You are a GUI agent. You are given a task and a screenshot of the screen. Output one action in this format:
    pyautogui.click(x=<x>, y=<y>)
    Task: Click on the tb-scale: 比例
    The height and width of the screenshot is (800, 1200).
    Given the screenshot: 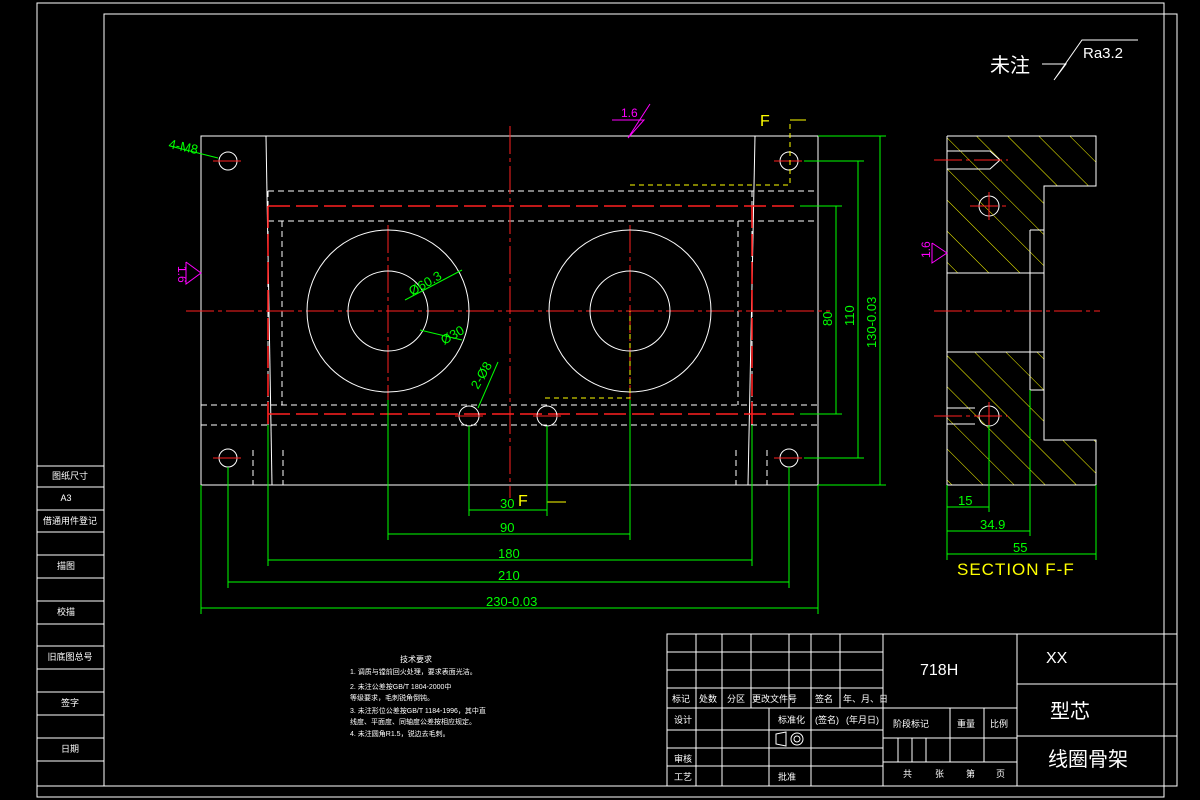 What is the action you would take?
    pyautogui.click(x=999, y=723)
    